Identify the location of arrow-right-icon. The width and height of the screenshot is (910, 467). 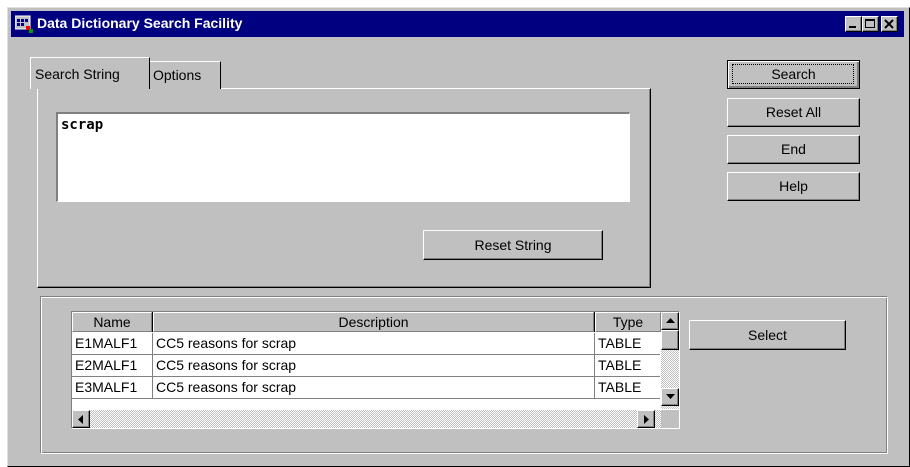
(646, 419).